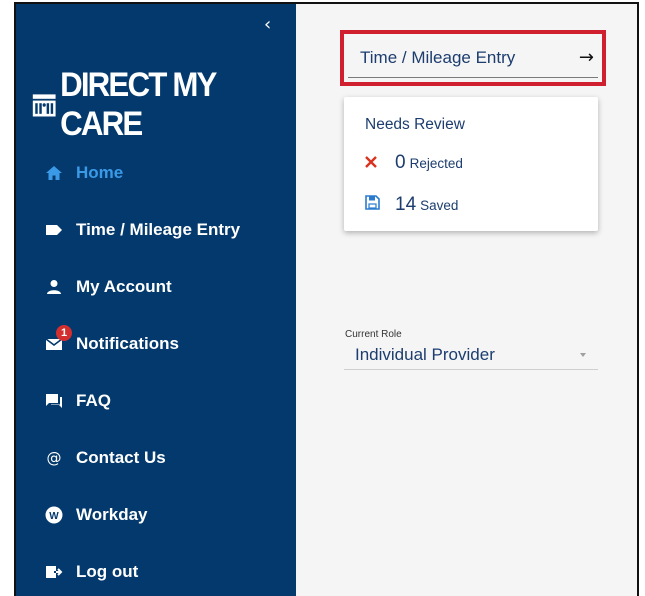  I want to click on notification-badge: 1, so click(64, 333).